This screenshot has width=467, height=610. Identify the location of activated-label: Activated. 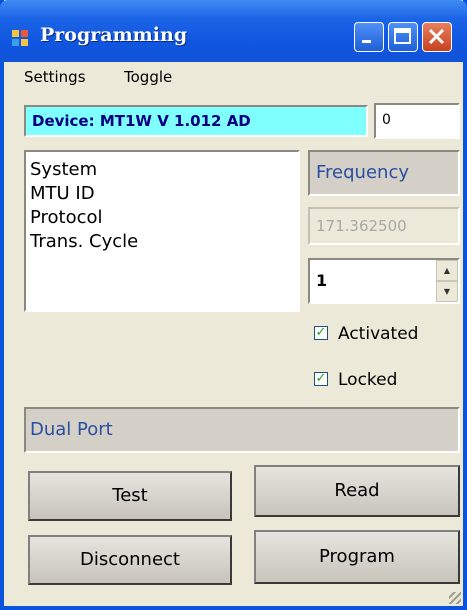
(378, 334).